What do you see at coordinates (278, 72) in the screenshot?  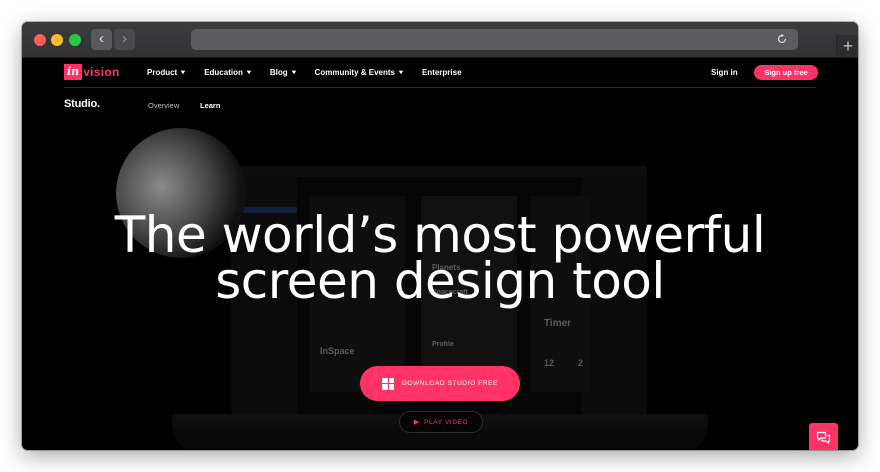 I see `nav-item-label: Blog` at bounding box center [278, 72].